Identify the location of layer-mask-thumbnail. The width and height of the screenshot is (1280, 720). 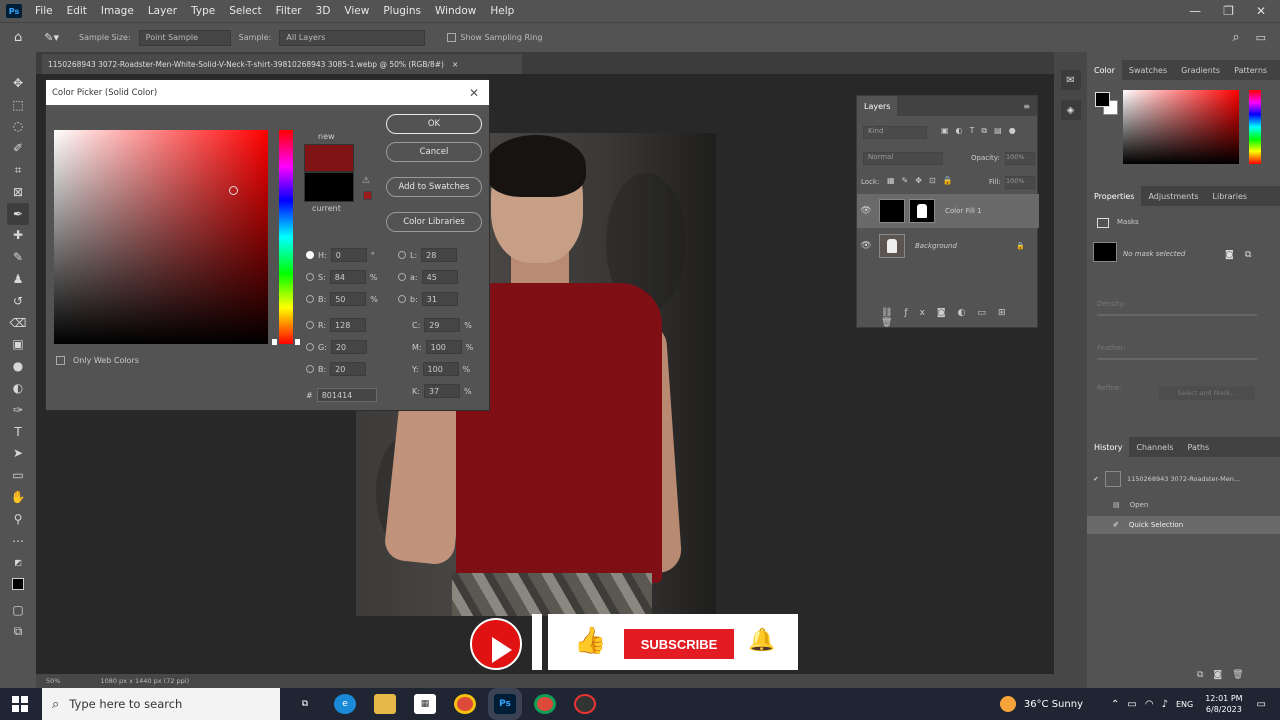
(922, 211).